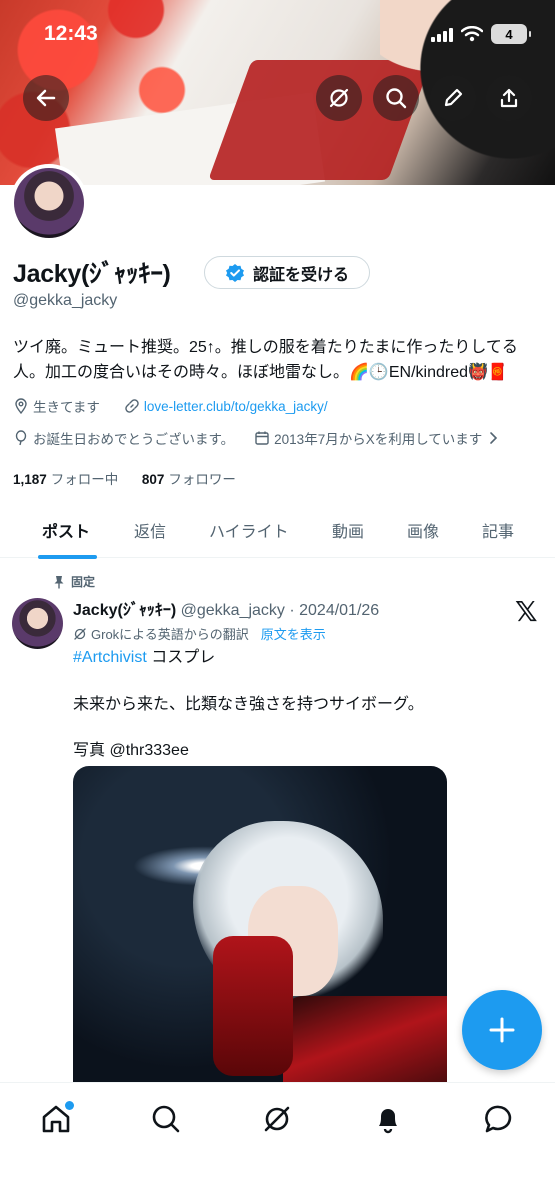 The image size is (555, 1200). What do you see at coordinates (526, 611) in the screenshot?
I see `x-logo-icon: 𝕏` at bounding box center [526, 611].